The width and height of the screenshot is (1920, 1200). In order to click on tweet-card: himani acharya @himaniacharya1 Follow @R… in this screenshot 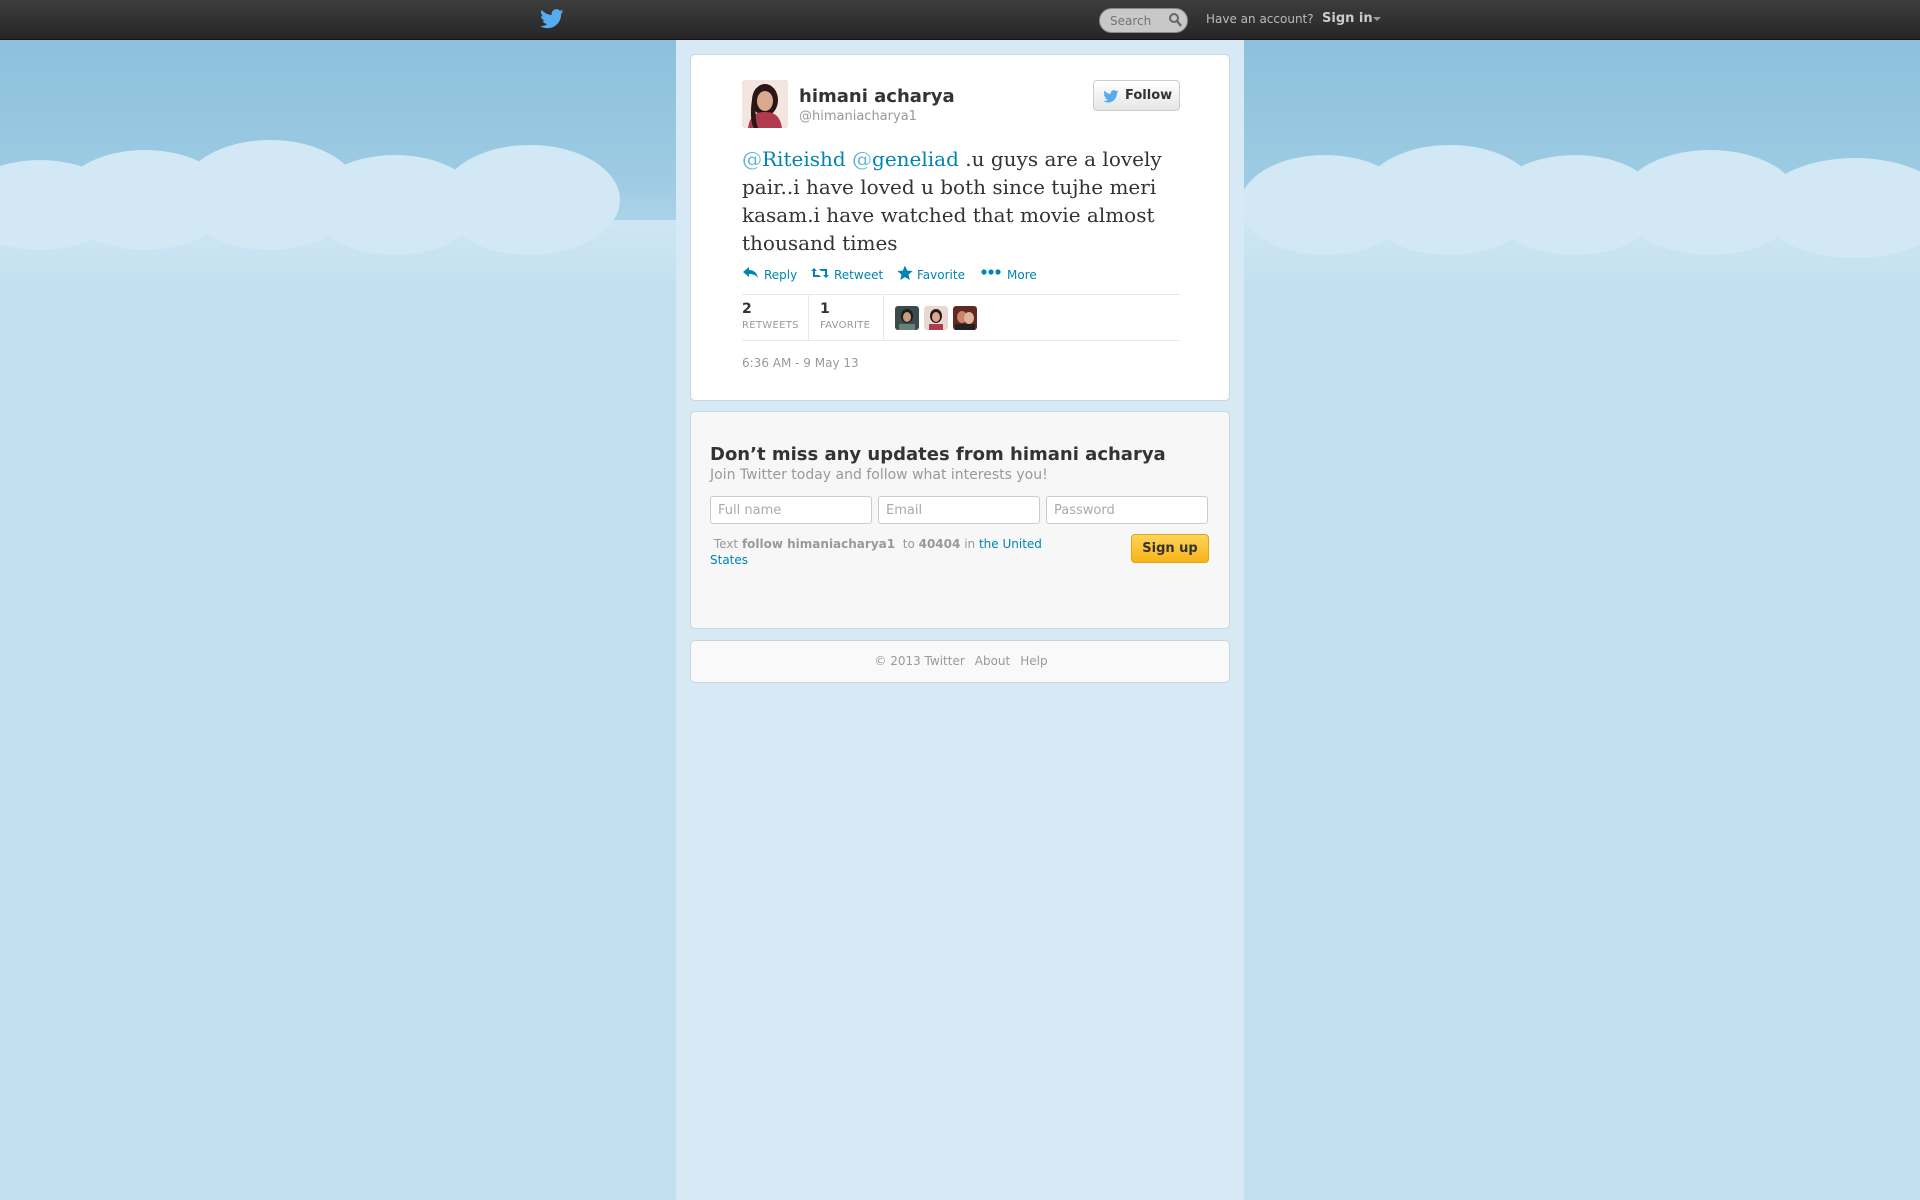, I will do `click(960, 227)`.